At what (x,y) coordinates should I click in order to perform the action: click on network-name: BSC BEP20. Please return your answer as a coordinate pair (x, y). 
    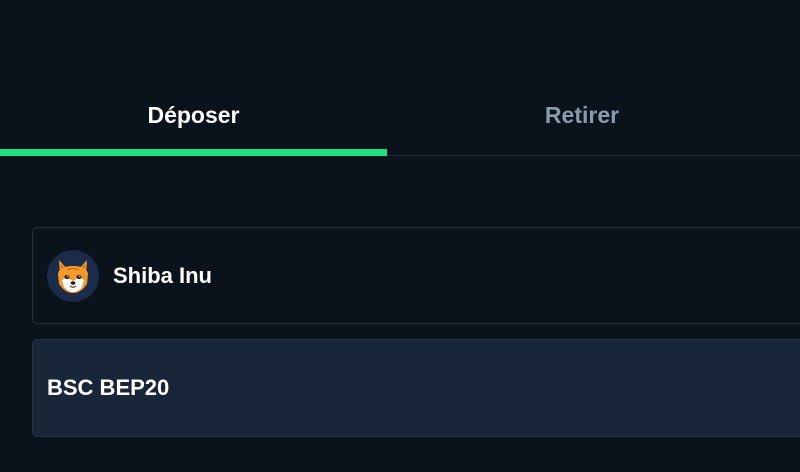
    Looking at the image, I should click on (108, 387).